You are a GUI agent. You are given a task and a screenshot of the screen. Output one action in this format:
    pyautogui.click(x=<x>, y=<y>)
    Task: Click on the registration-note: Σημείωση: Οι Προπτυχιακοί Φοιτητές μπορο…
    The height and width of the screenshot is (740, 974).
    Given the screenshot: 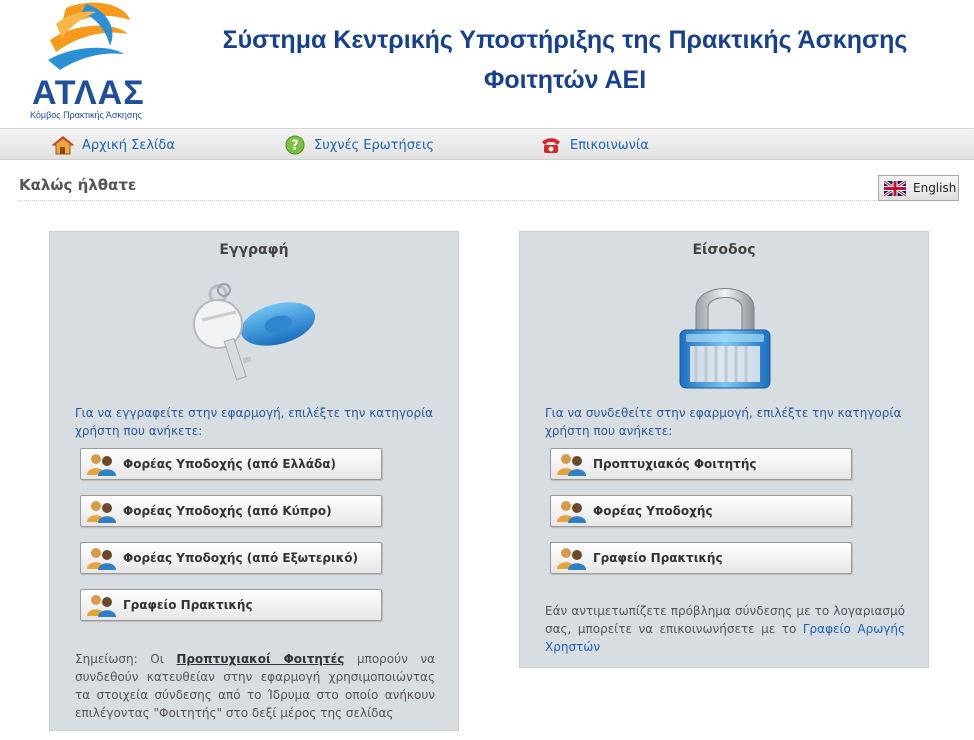 What is the action you would take?
    pyautogui.click(x=255, y=686)
    